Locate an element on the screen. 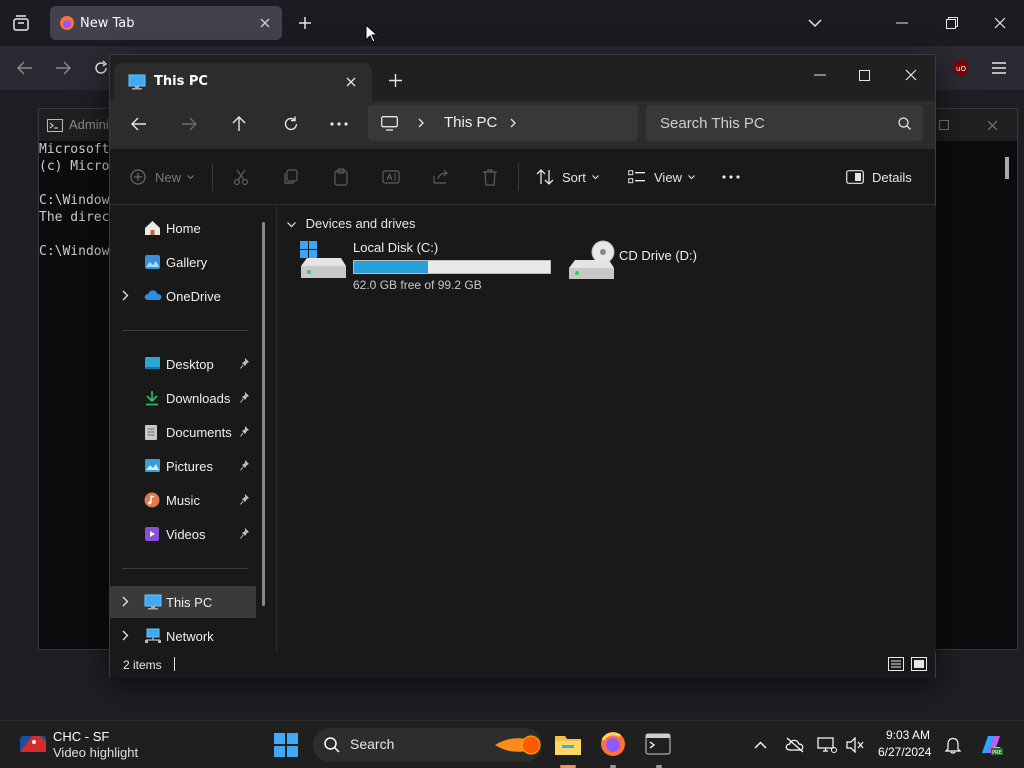  address-bar: This PC is located at coordinates (503, 123).